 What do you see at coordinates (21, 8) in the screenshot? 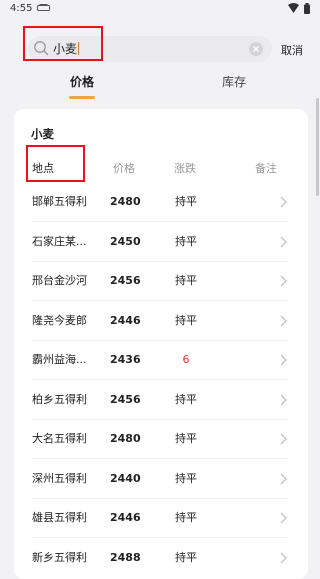
I see `status-time: 4:55` at bounding box center [21, 8].